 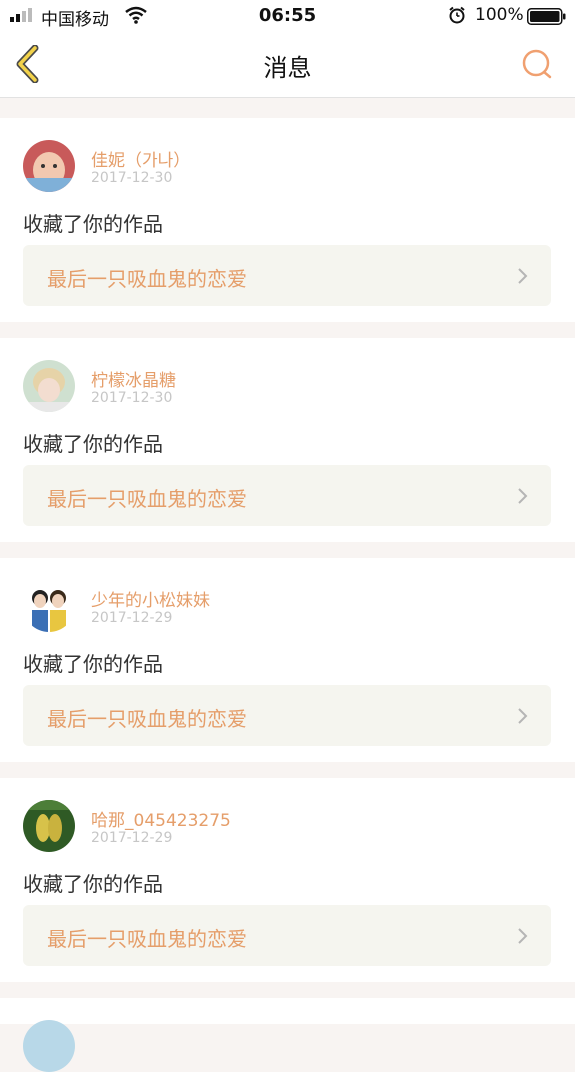 I want to click on user-name: 哈那_045423275, so click(x=161, y=818).